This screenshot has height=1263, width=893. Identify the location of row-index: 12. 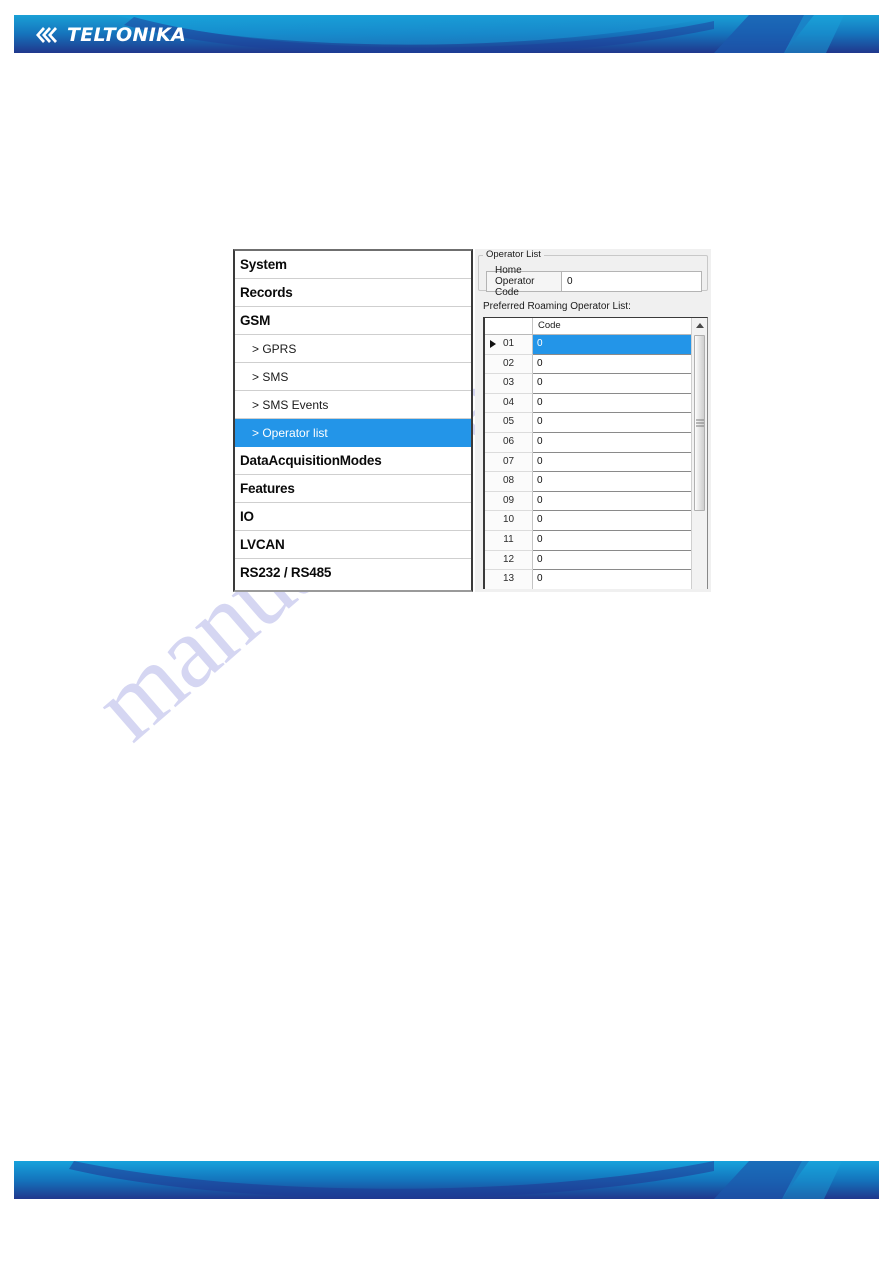
(509, 560).